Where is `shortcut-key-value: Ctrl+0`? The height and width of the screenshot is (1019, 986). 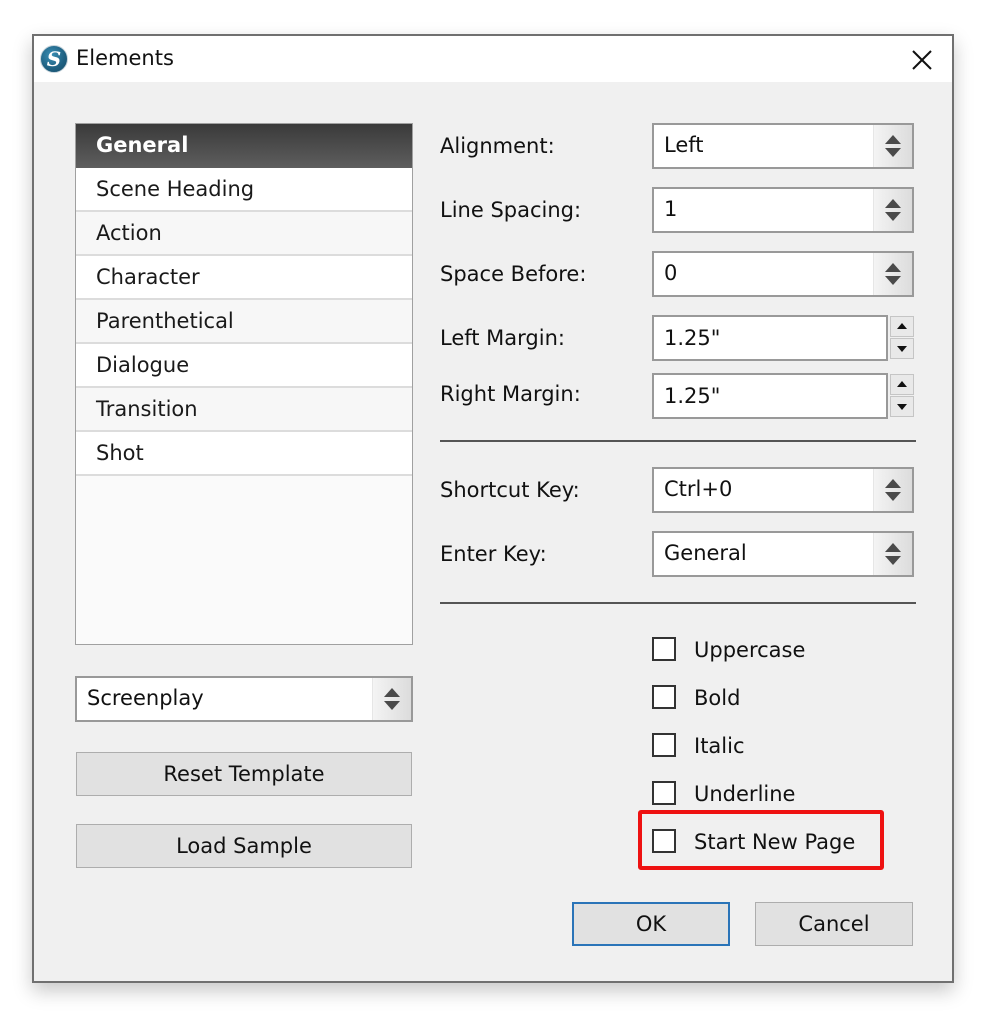
shortcut-key-value: Ctrl+0 is located at coordinates (698, 489).